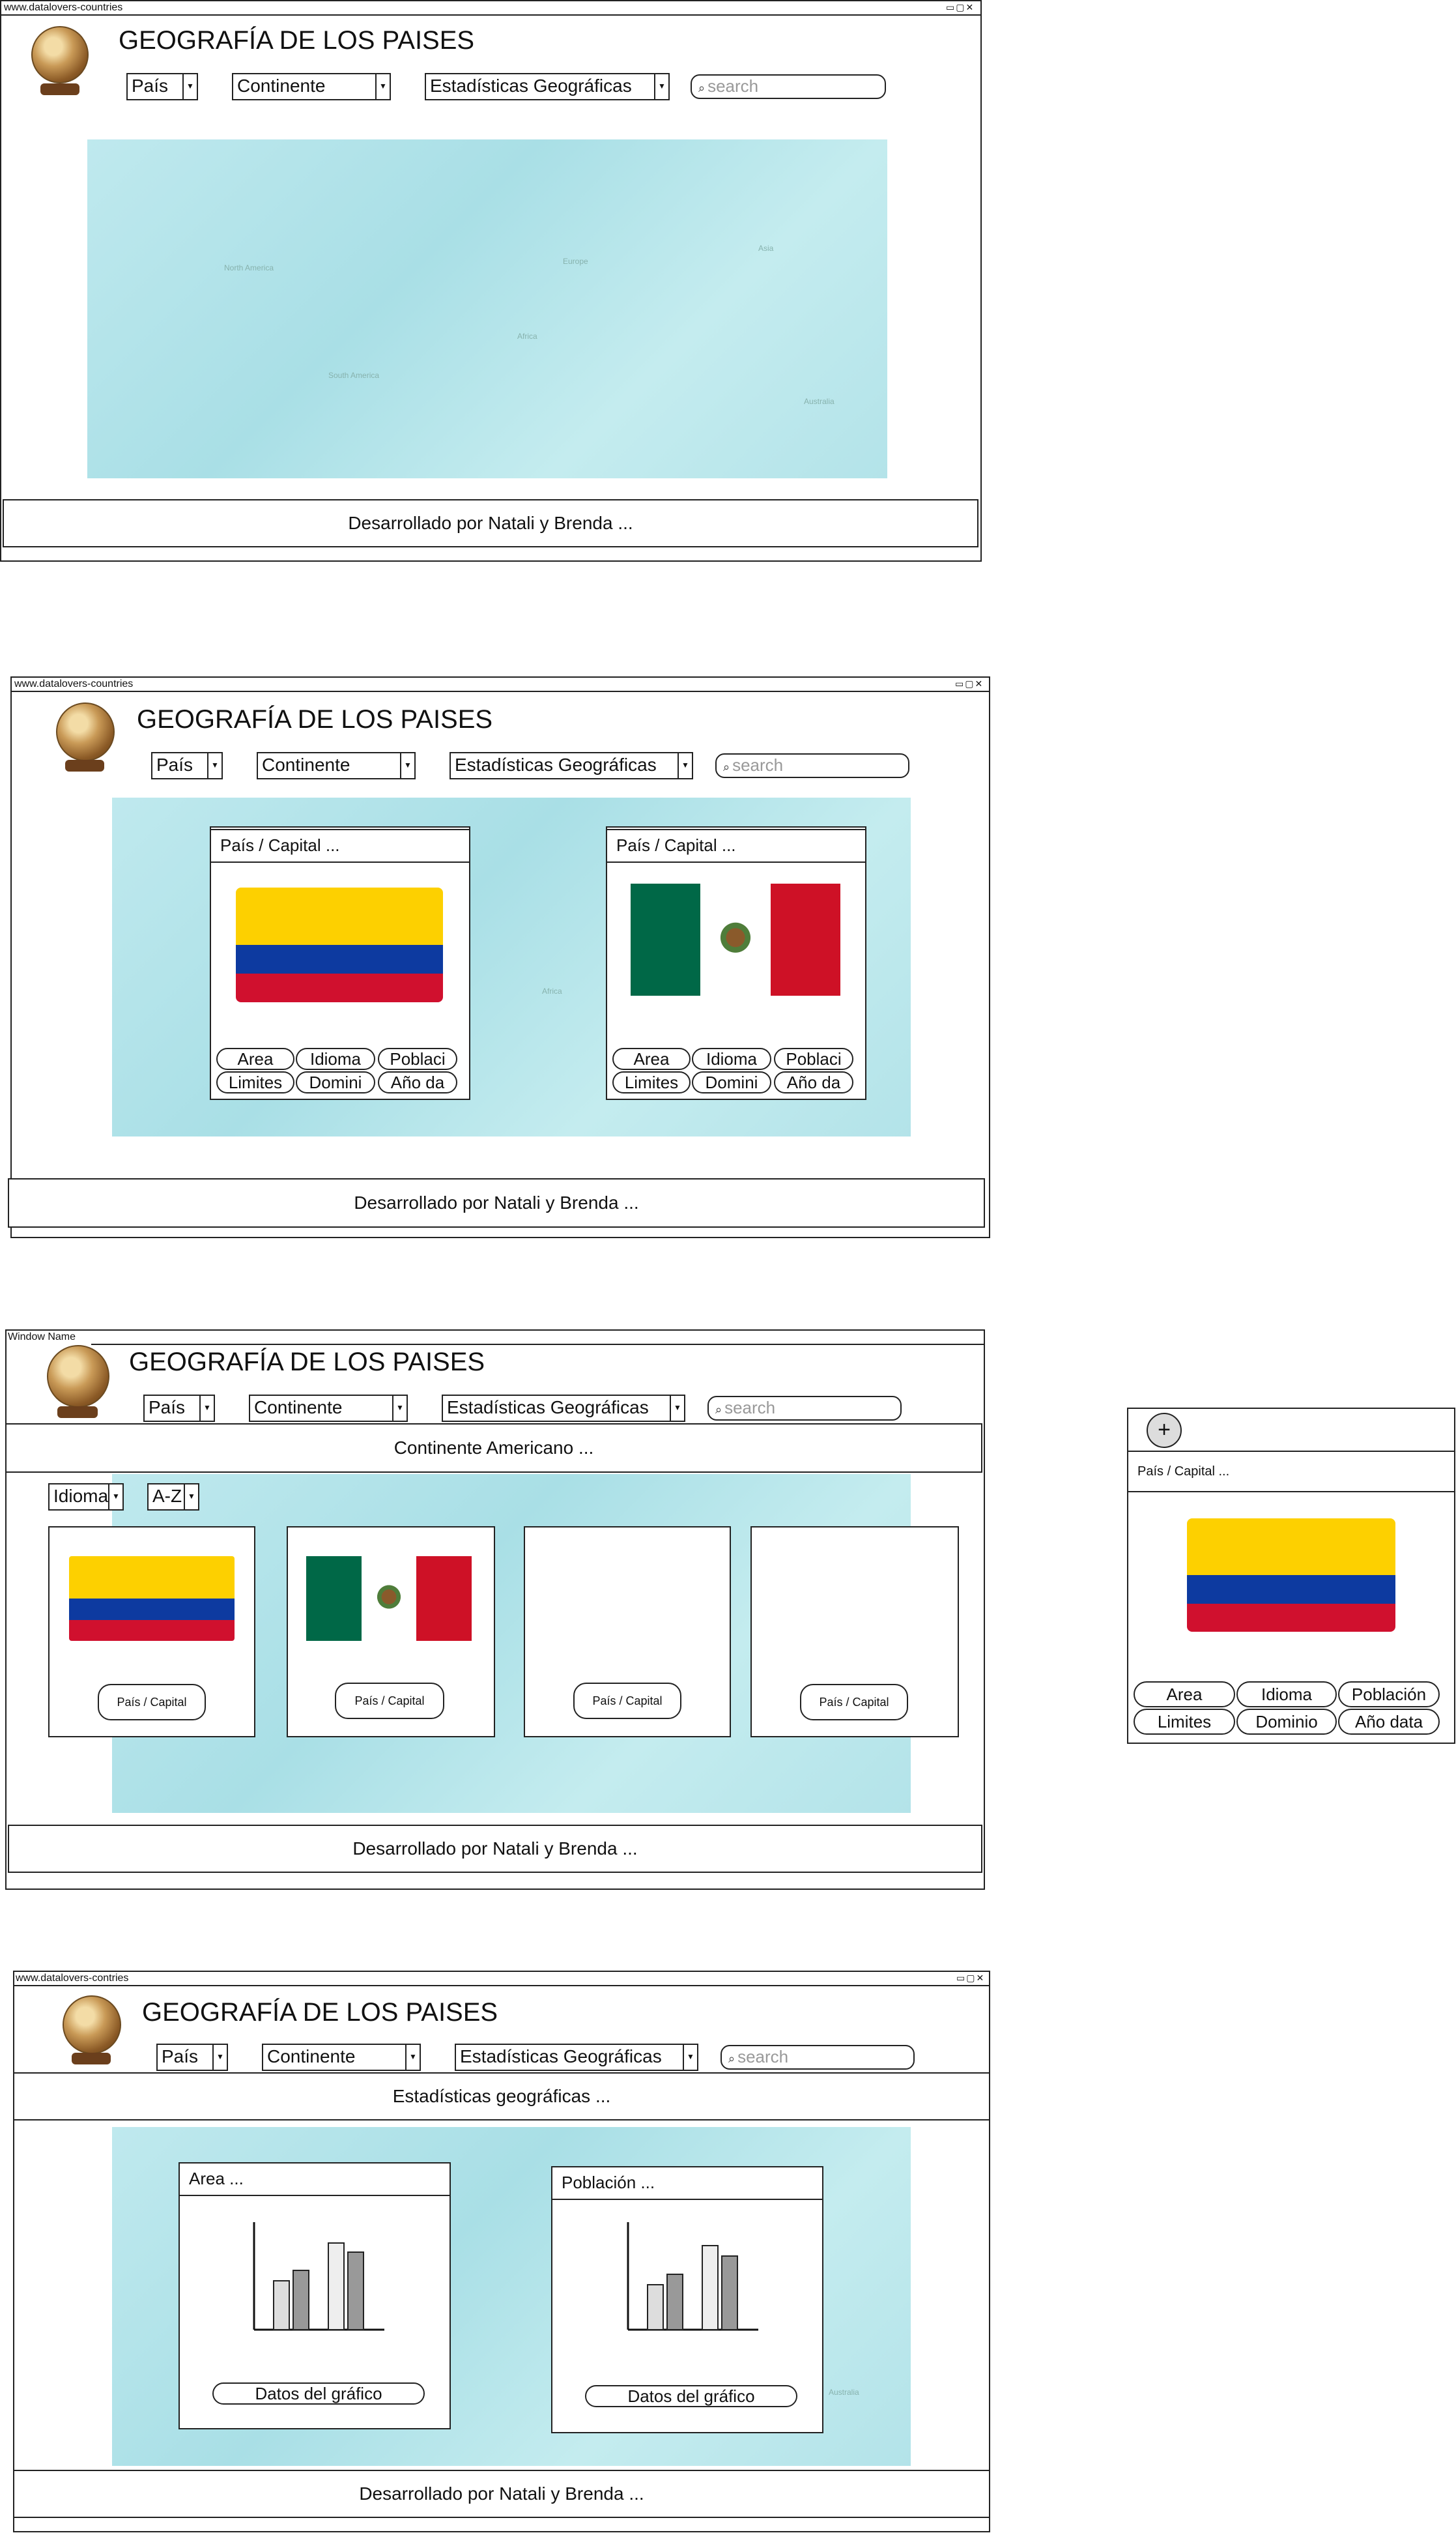  What do you see at coordinates (86, 1497) in the screenshot?
I see `language-filter-dropdown: Idioma ▼` at bounding box center [86, 1497].